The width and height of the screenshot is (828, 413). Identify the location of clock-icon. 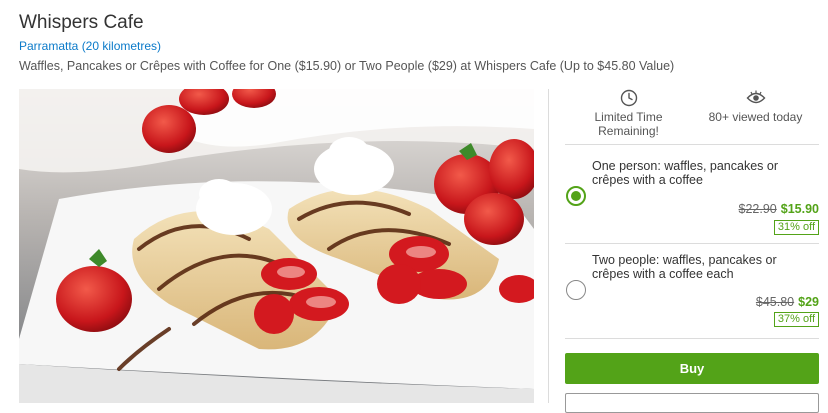
(628, 98).